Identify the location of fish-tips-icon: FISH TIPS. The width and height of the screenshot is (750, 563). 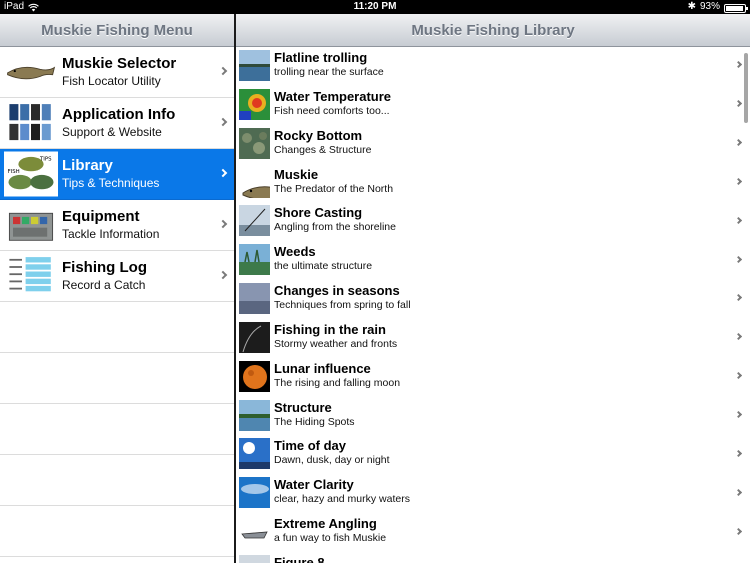
(31, 174).